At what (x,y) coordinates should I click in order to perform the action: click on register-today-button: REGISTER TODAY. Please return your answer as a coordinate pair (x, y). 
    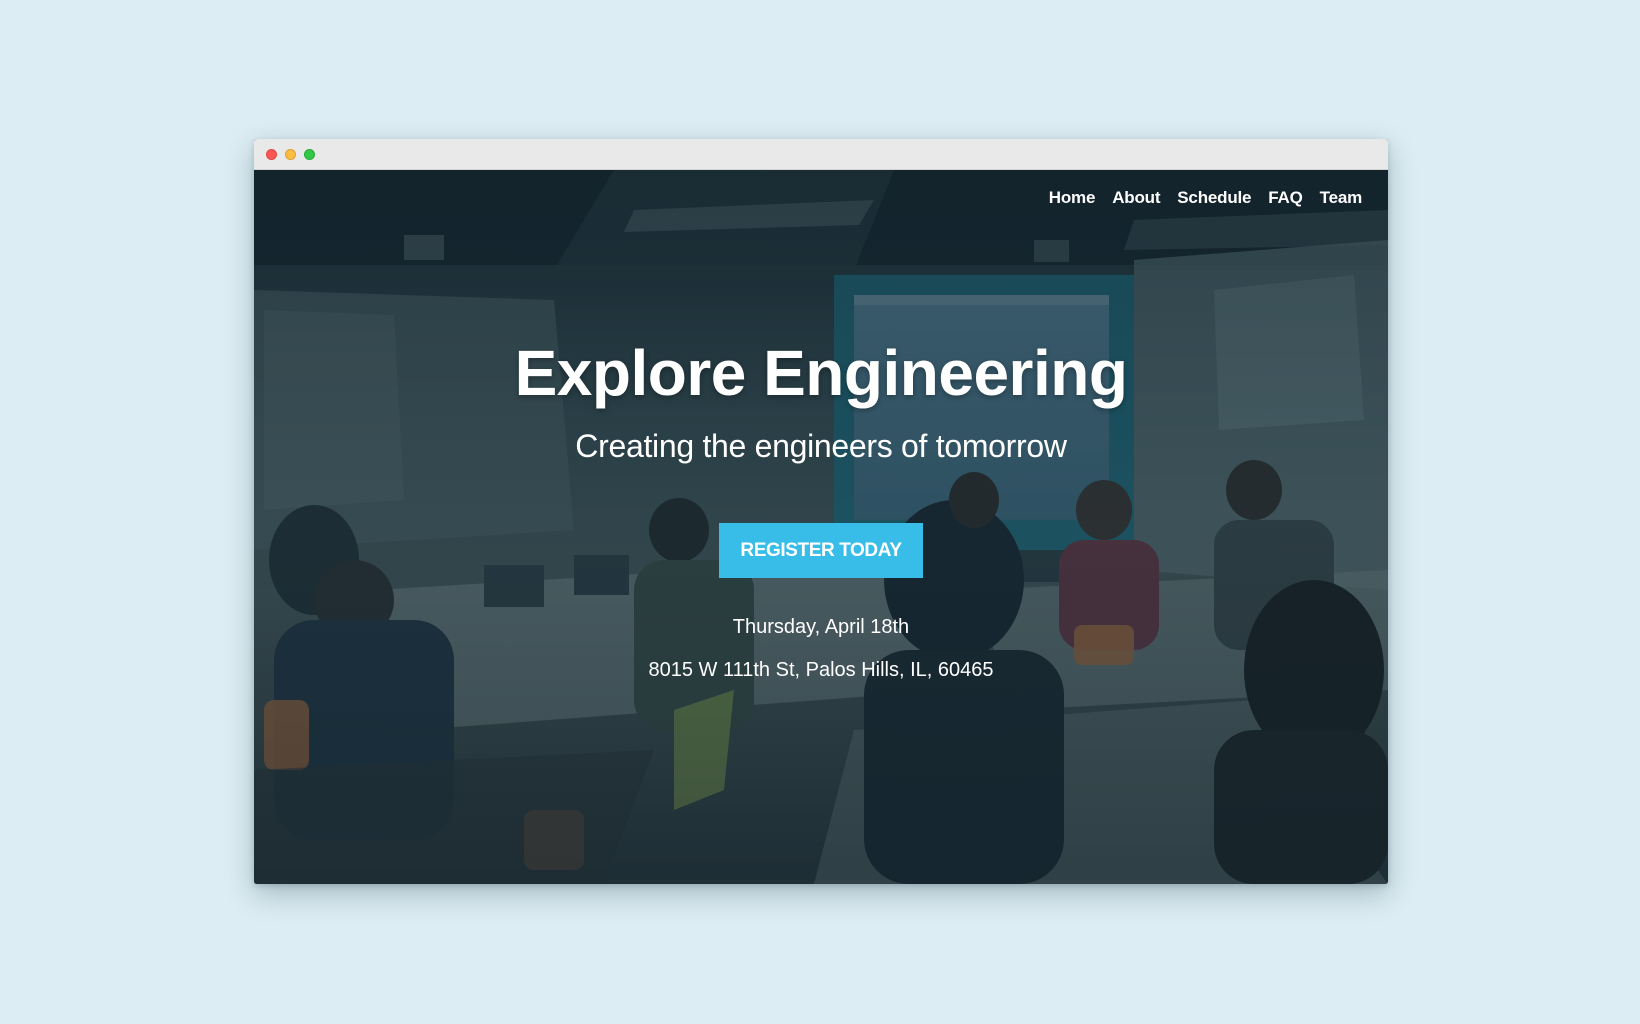
    Looking at the image, I should click on (821, 550).